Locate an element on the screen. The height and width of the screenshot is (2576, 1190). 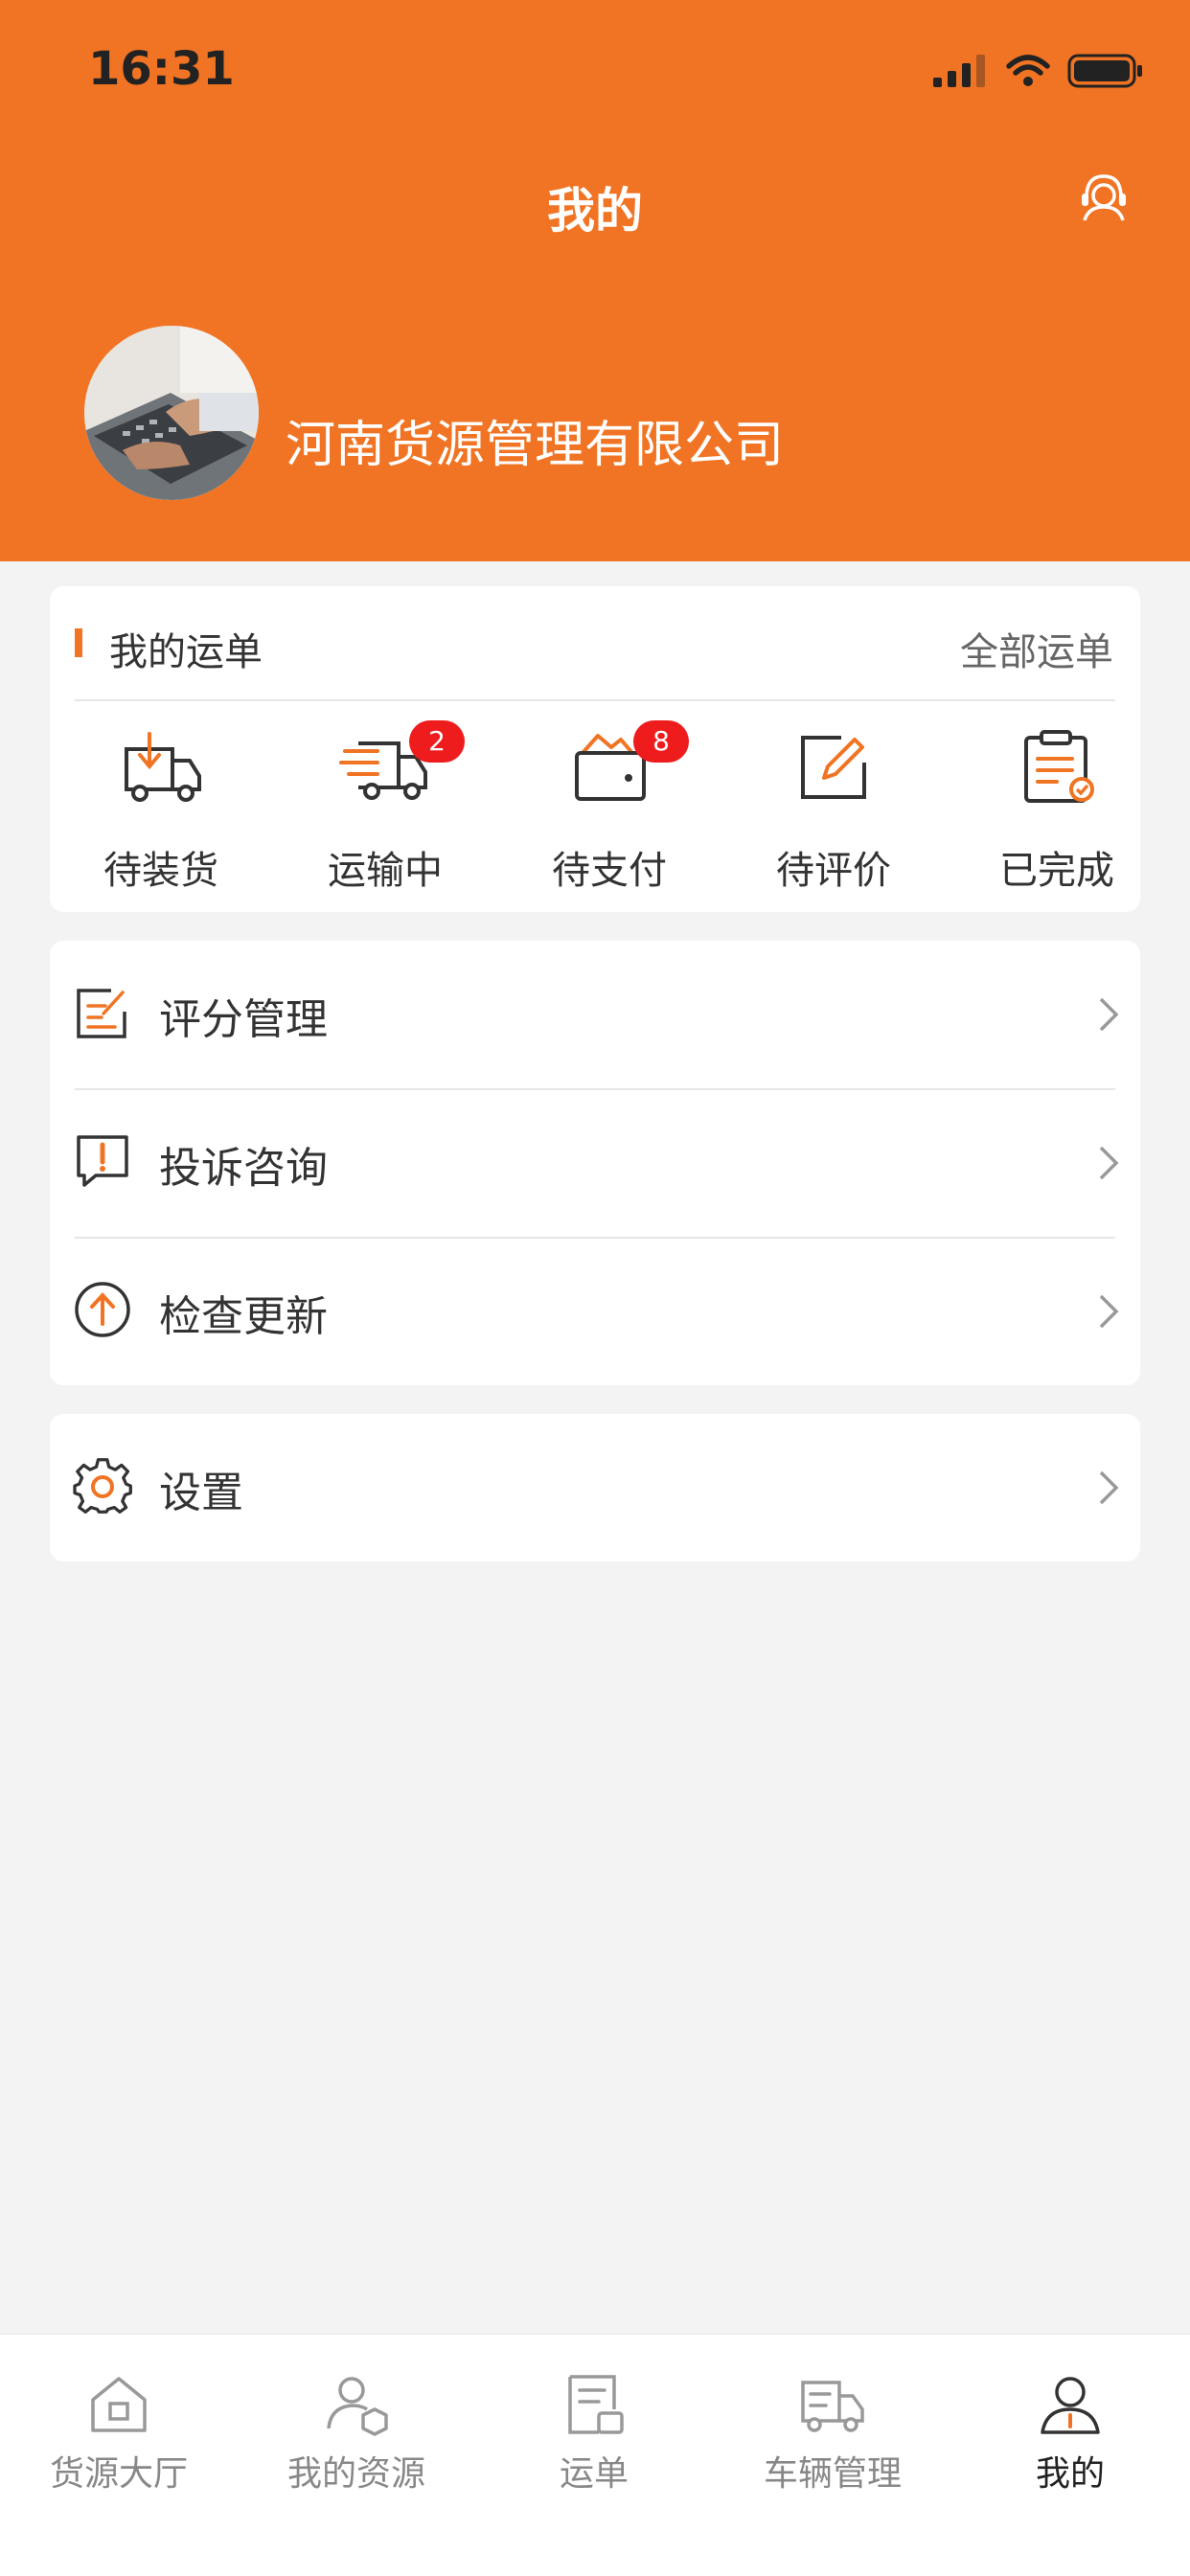
tab-vehicle-management: 车辆管理 is located at coordinates (833, 2425).